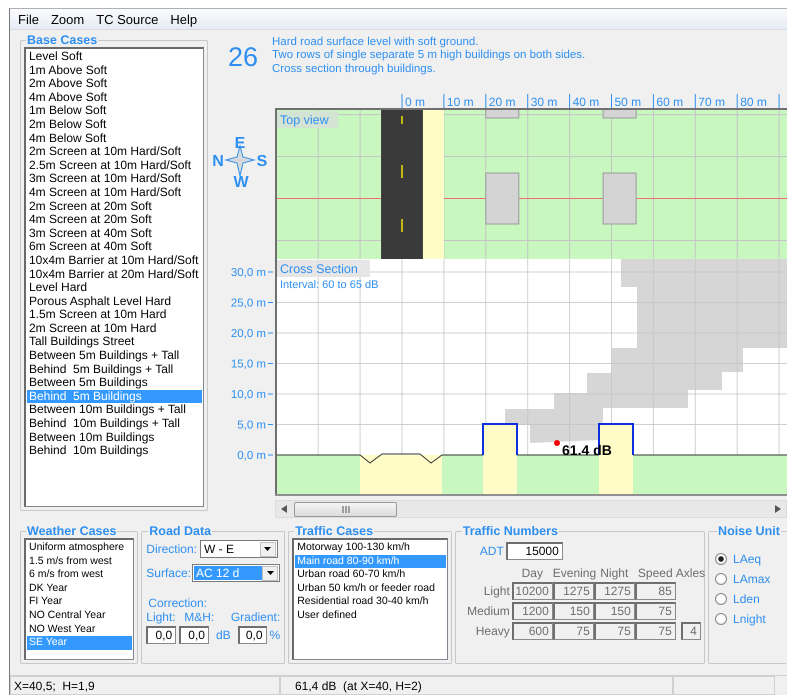 This screenshot has height=695, width=787. Describe the element at coordinates (114, 247) in the screenshot. I see `list-item: 6m Screen at 40m Soft` at that location.